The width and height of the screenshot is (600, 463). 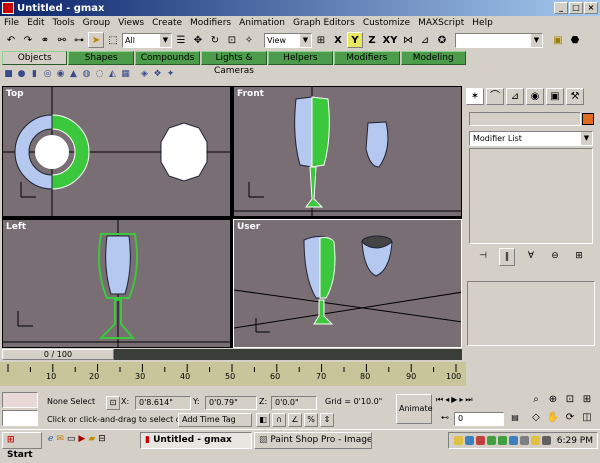 I want to click on remove-modifier-icon: ⊖, so click(x=555, y=257).